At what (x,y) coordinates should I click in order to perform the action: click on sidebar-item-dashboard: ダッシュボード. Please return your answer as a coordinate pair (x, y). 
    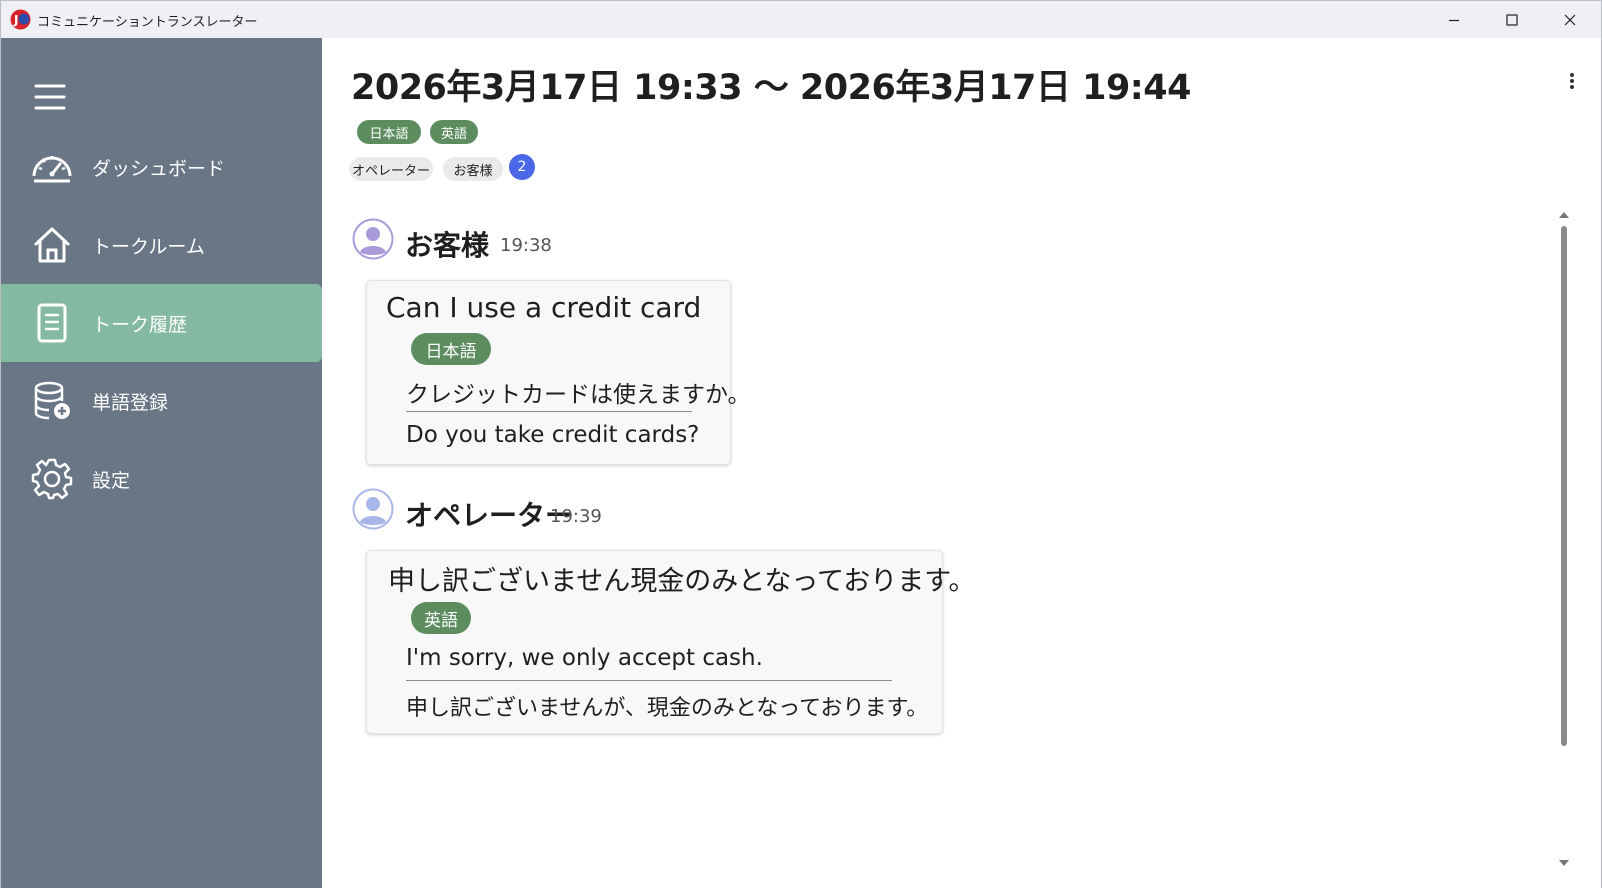
    Looking at the image, I should click on (161, 167).